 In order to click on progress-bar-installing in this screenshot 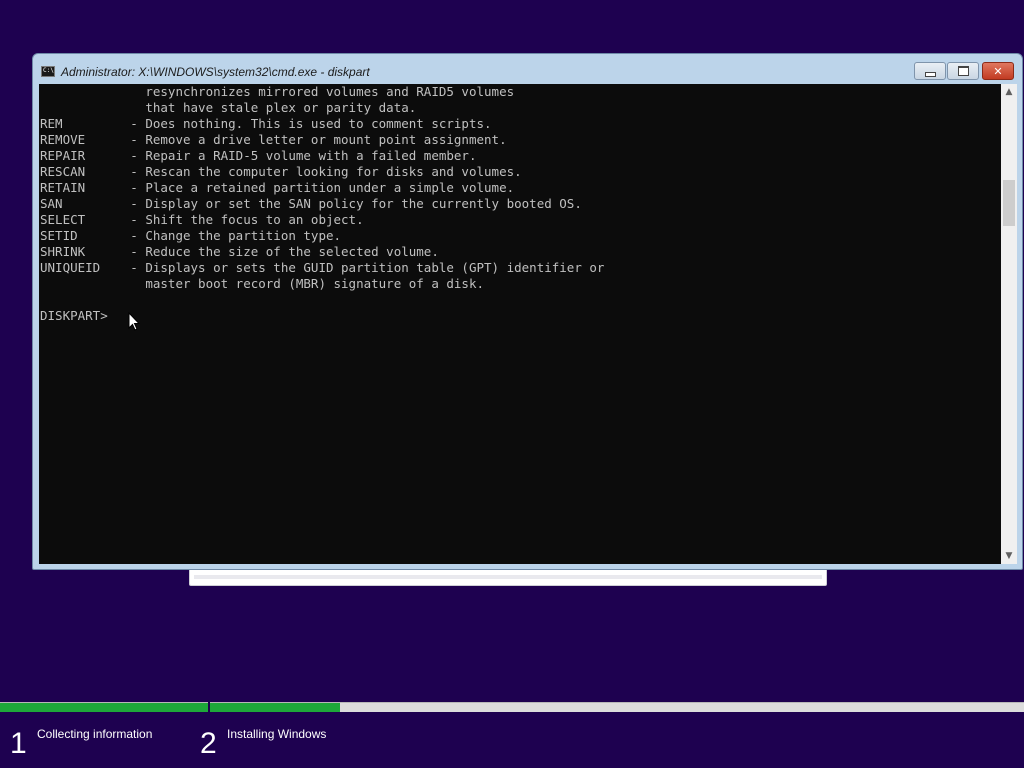, I will do `click(617, 707)`.